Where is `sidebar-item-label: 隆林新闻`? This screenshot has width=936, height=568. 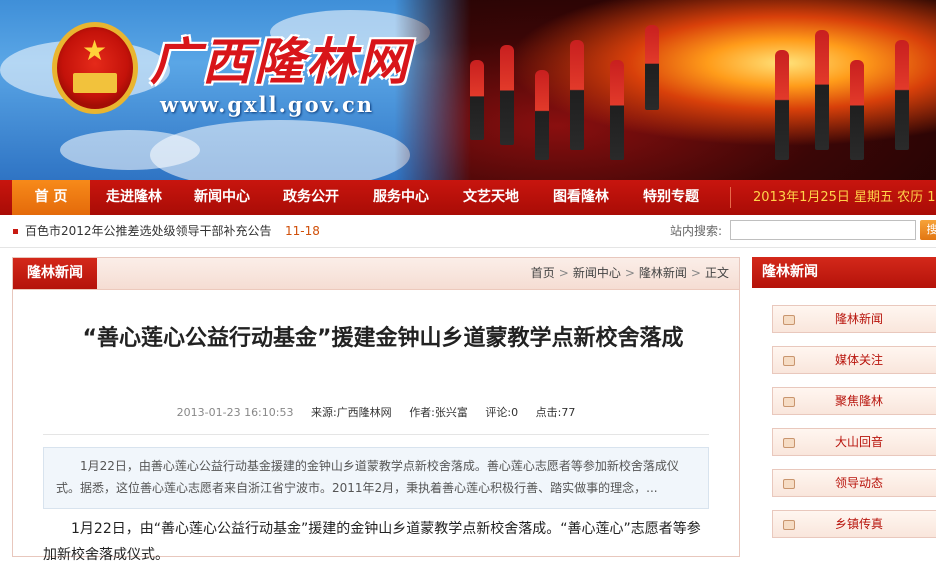 sidebar-item-label: 隆林新闻 is located at coordinates (859, 319).